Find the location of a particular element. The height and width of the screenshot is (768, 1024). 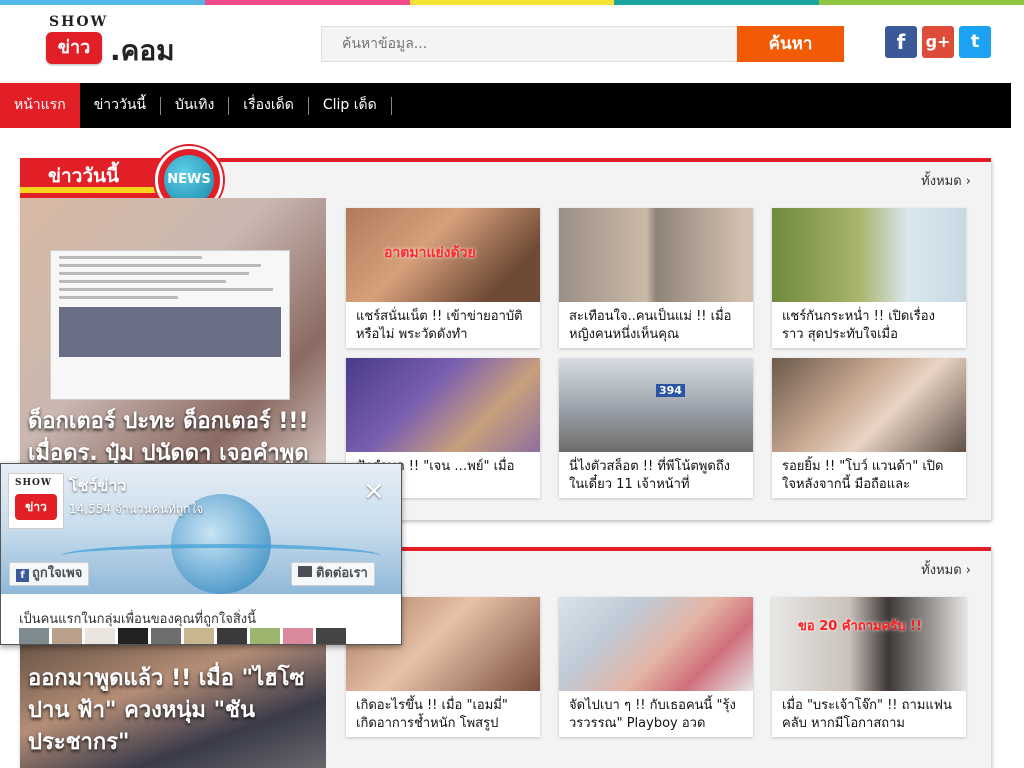

nav-item-entertainment: บันเทิง is located at coordinates (194, 105).